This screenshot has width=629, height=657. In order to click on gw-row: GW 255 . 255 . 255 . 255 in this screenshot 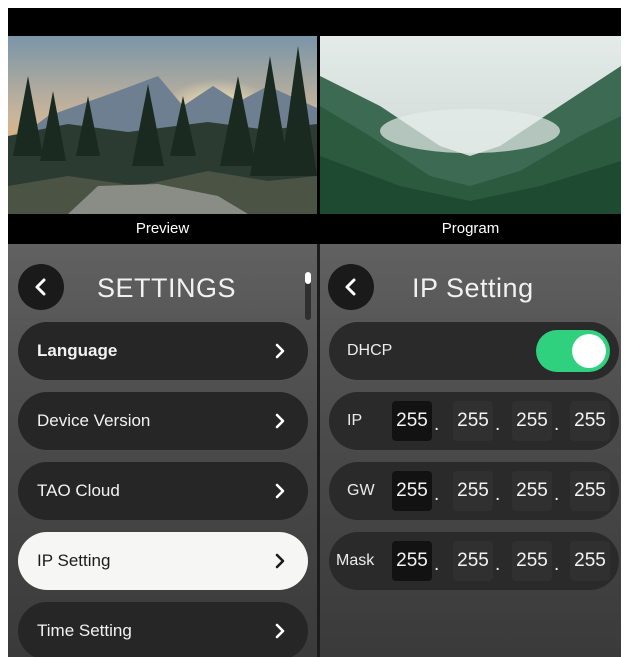, I will do `click(474, 491)`.